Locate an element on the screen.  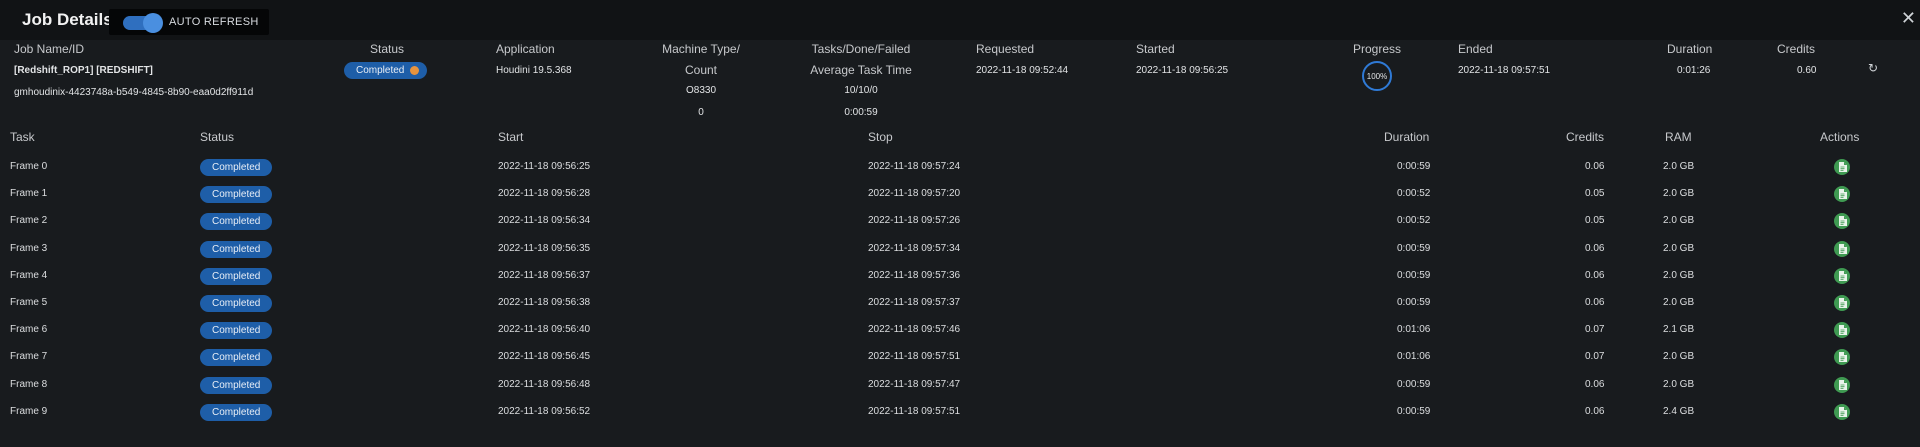
task-ram: 2.1 GB is located at coordinates (1679, 329).